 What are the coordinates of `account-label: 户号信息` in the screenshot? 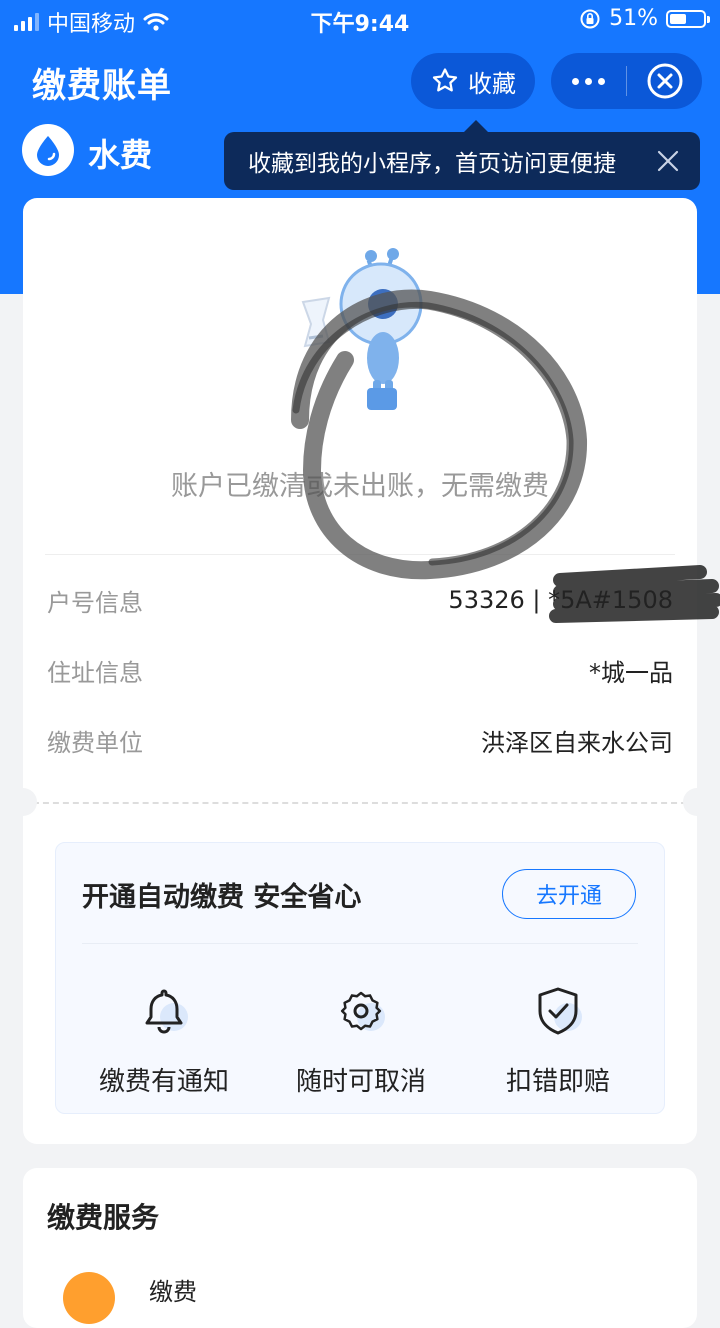 It's located at (95, 602).